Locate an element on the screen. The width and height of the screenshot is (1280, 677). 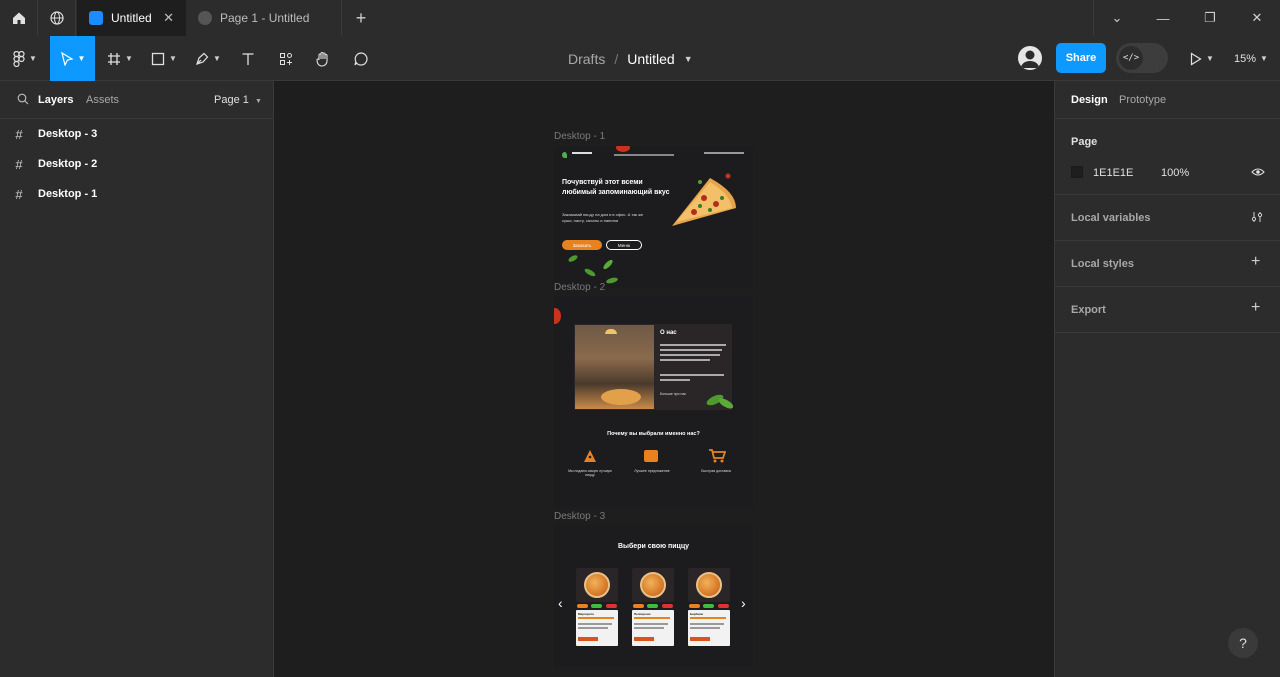
present-button: ▼ is located at coordinates (1202, 58).